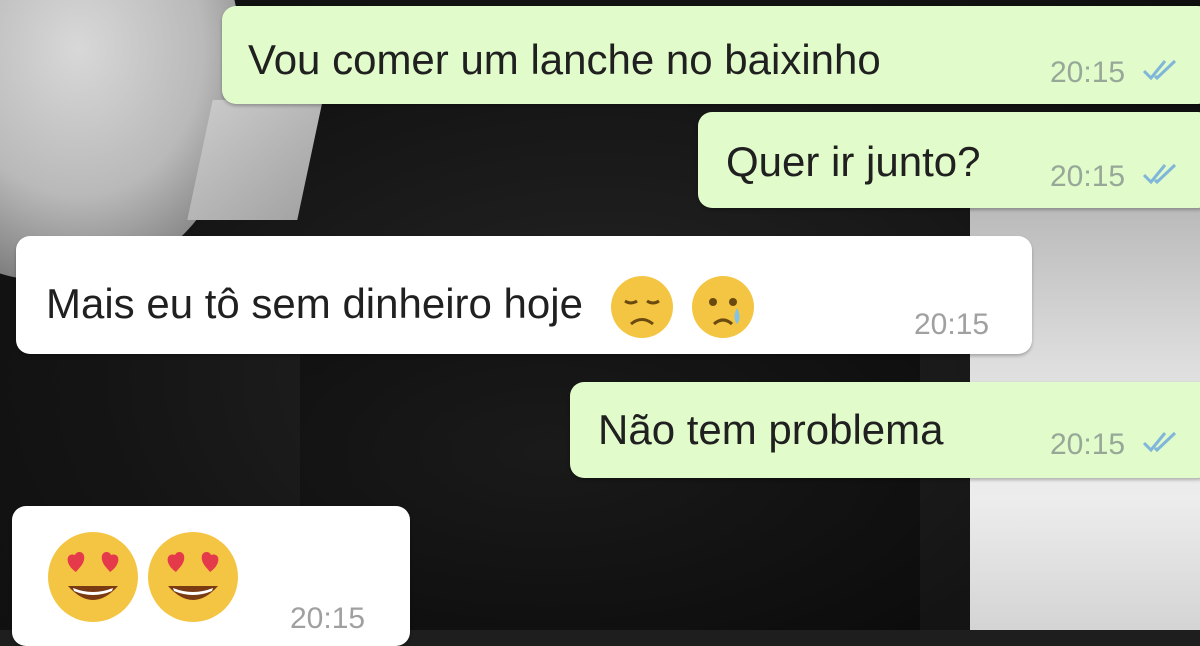 This screenshot has height=646, width=1200. I want to click on message-text: Vou comer um lanche no baixinho, so click(564, 59).